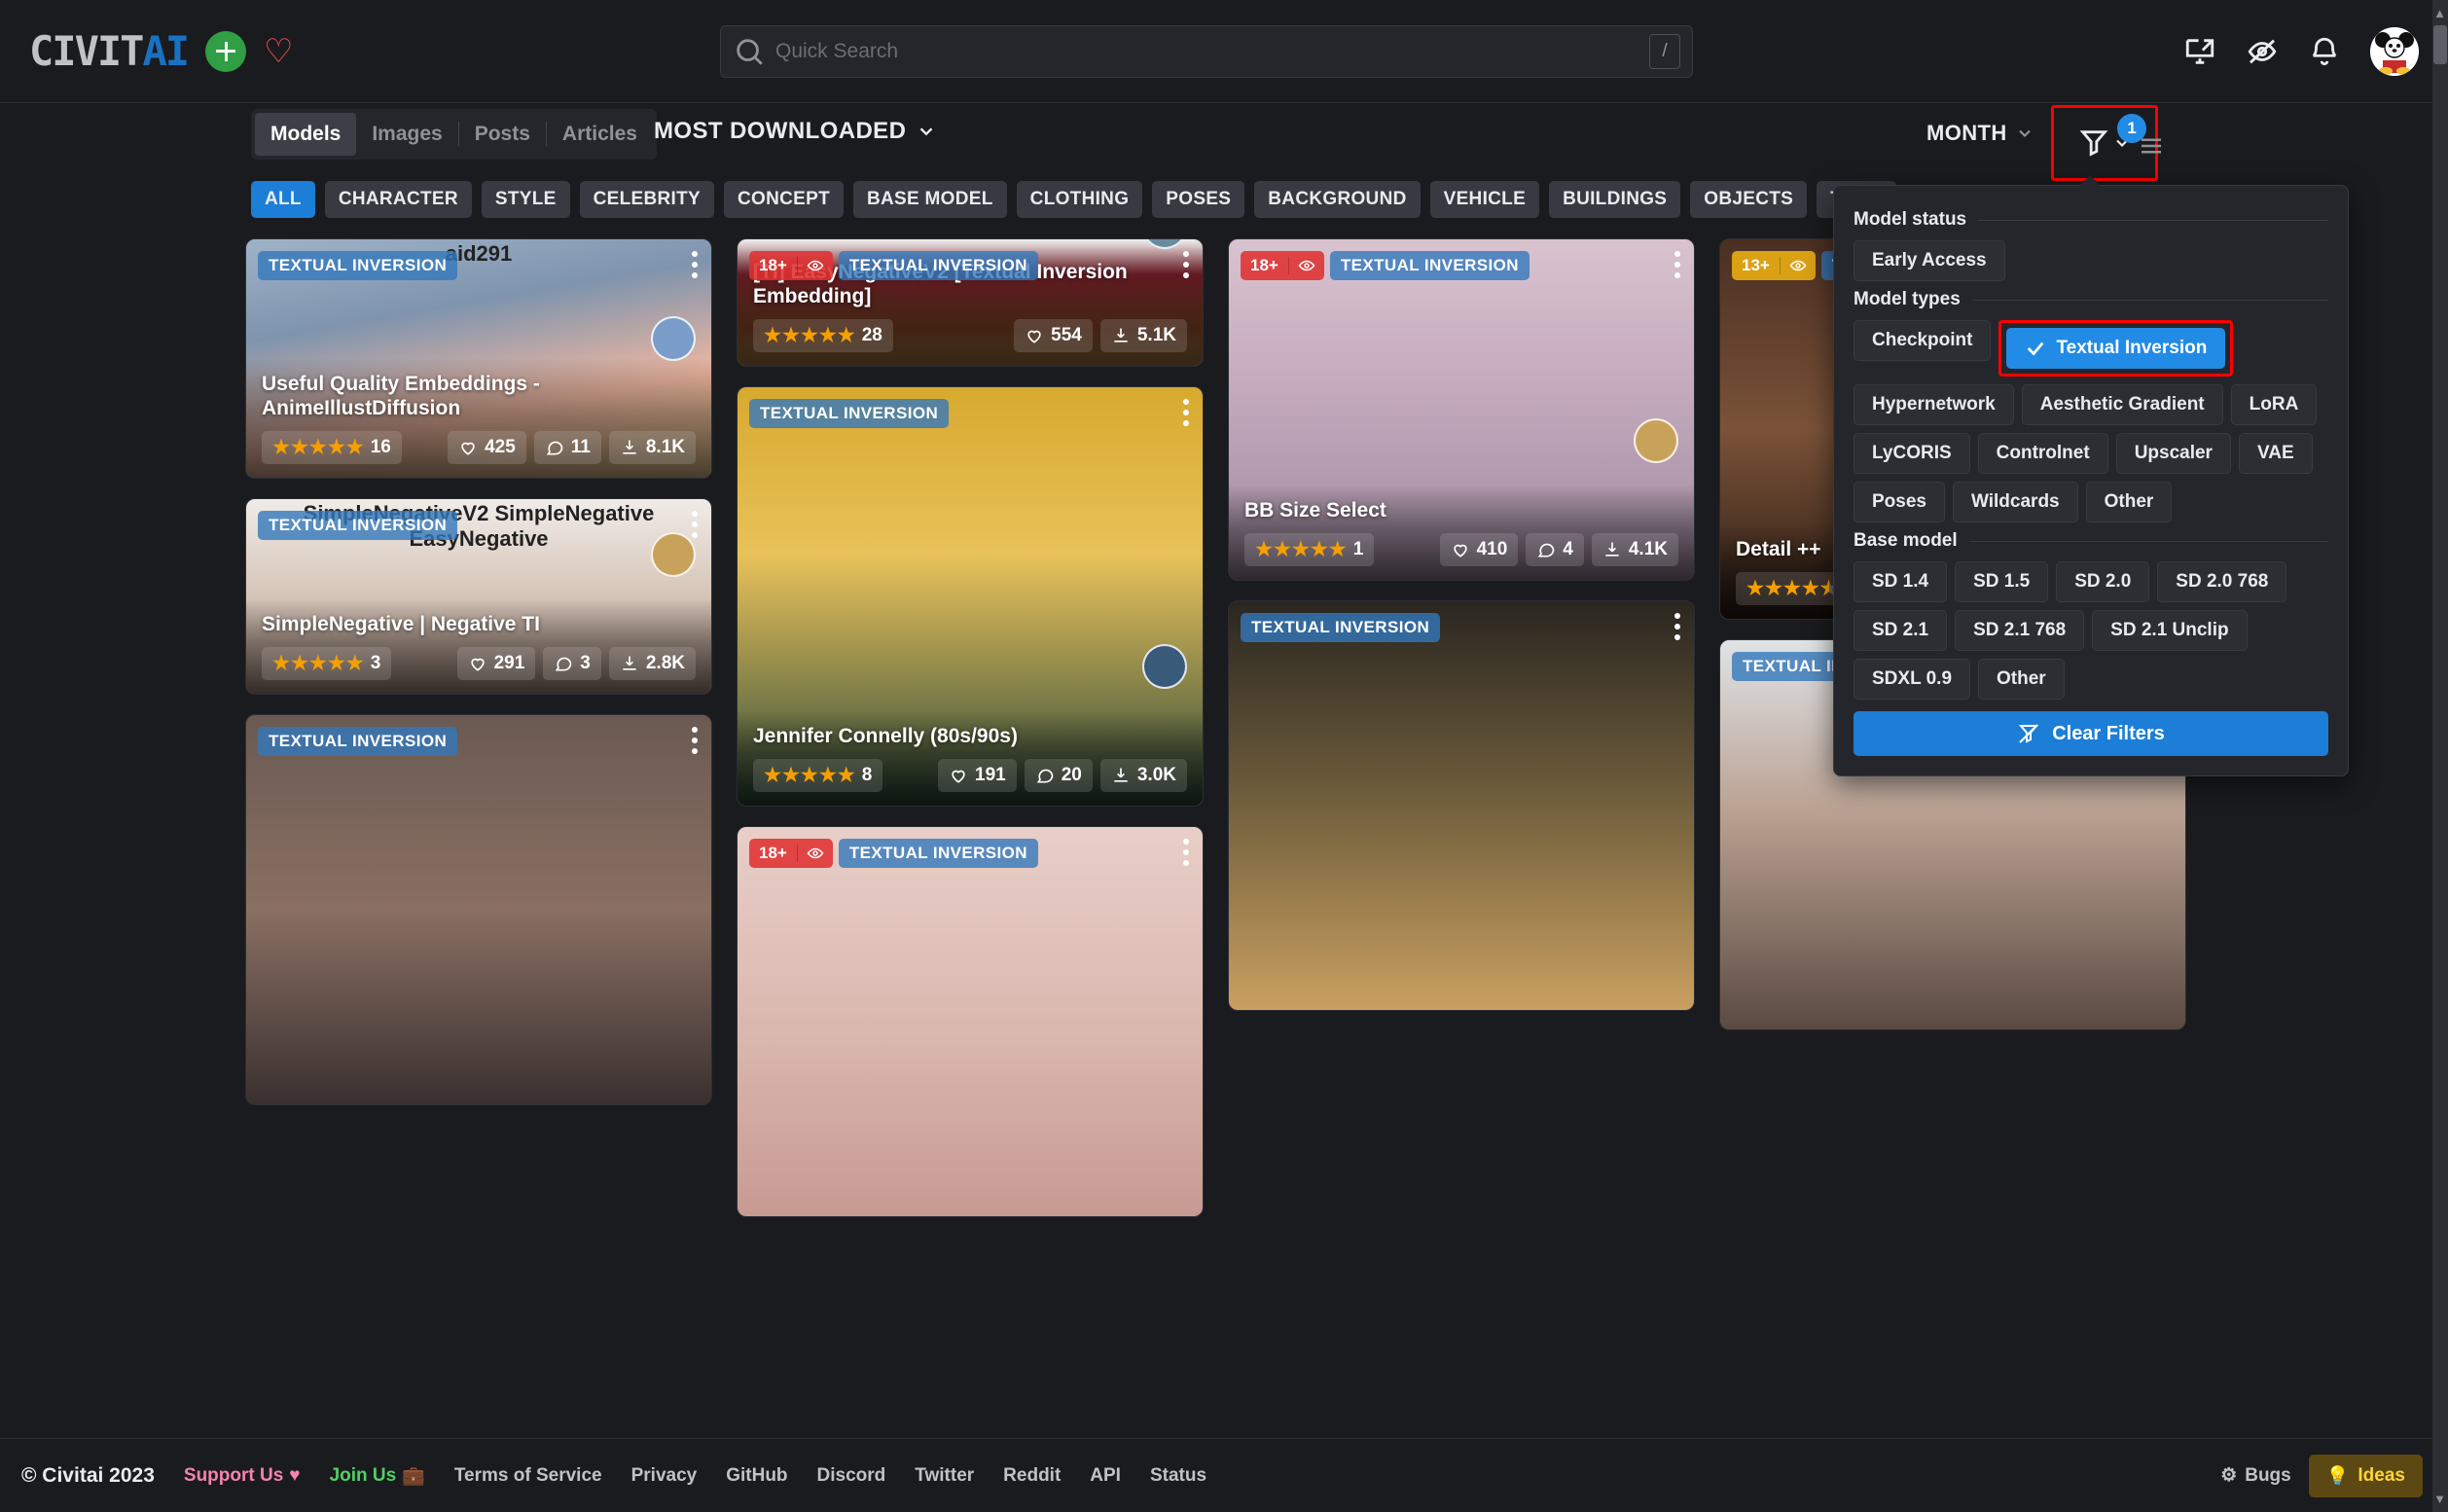 The width and height of the screenshot is (2448, 1512). Describe the element at coordinates (1079, 199) in the screenshot. I see `category-pill-clothing: CLOTHING` at that location.